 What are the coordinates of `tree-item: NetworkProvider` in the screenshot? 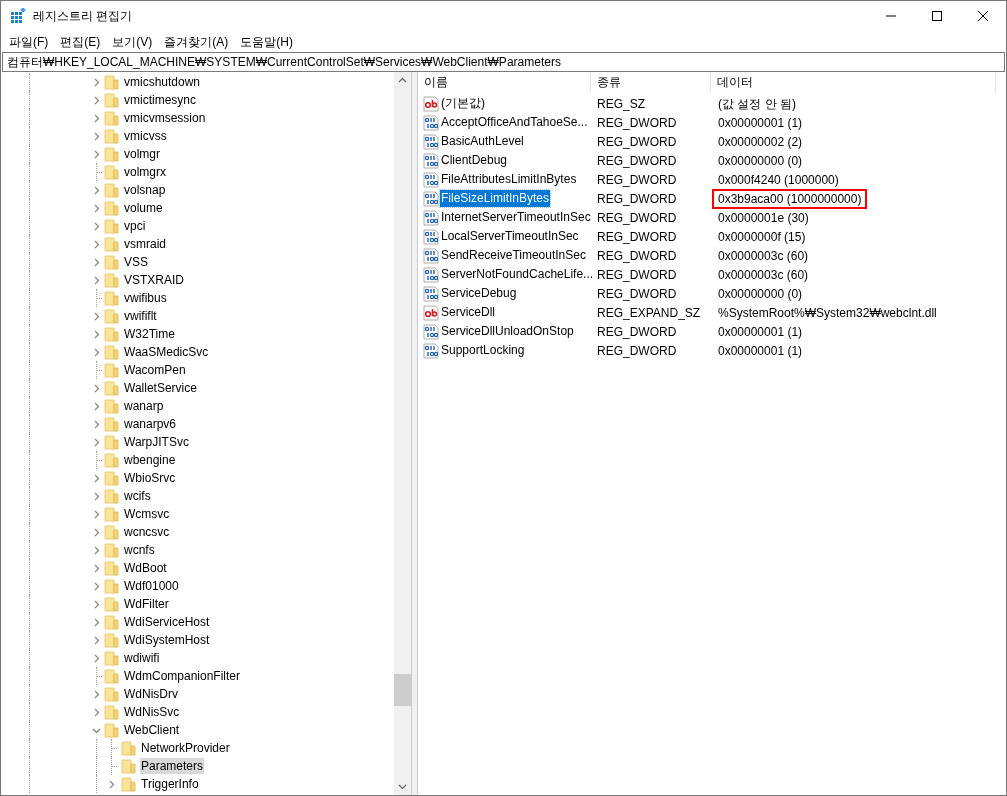 It's located at (185, 748).